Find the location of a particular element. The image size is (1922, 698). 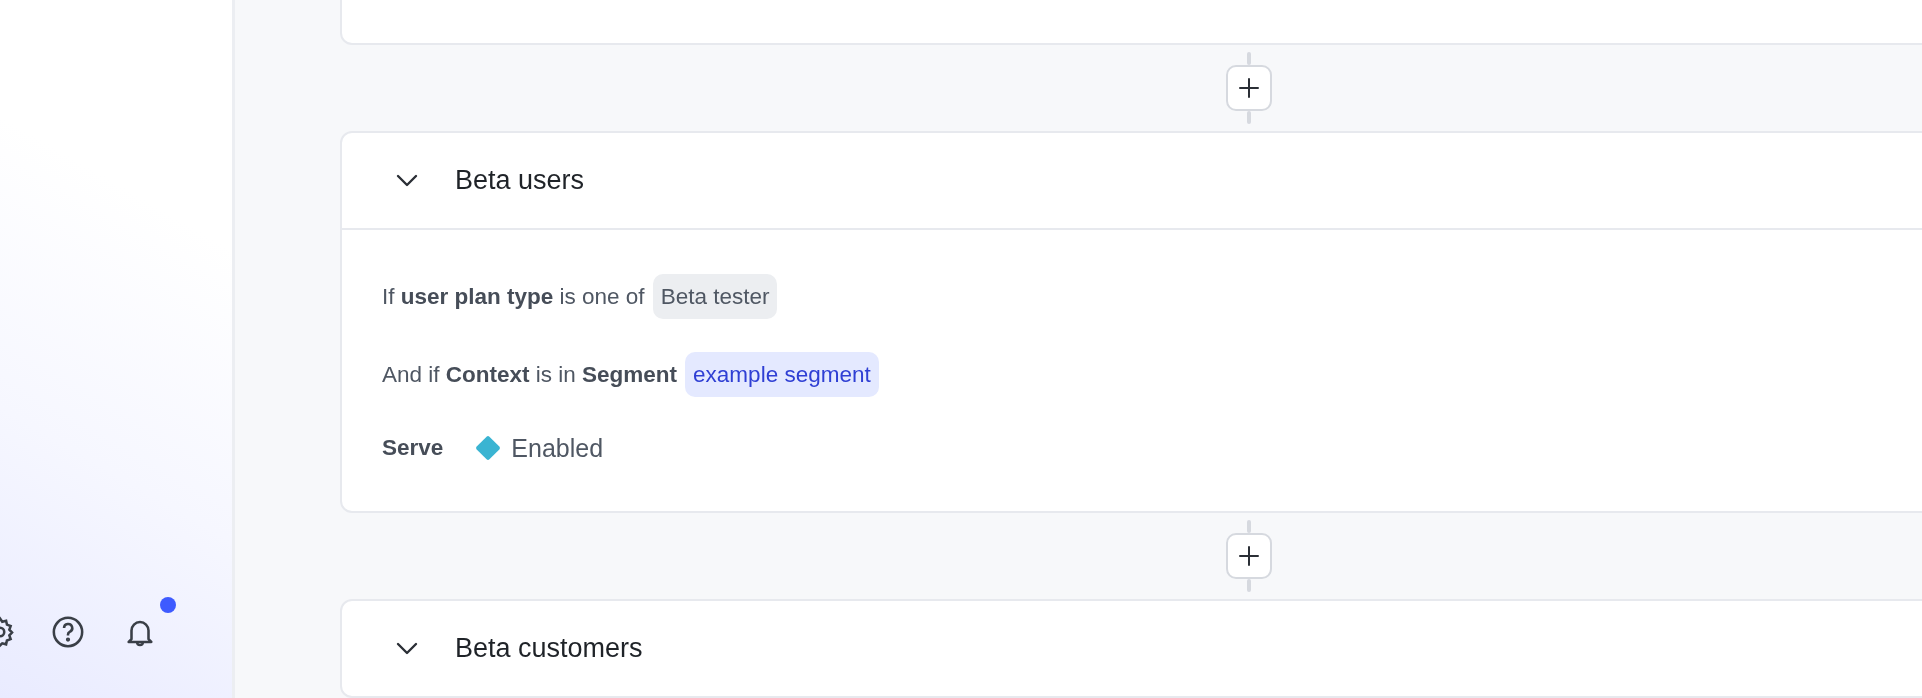

condition-text: And if Context is in Segment is located at coordinates (530, 374).